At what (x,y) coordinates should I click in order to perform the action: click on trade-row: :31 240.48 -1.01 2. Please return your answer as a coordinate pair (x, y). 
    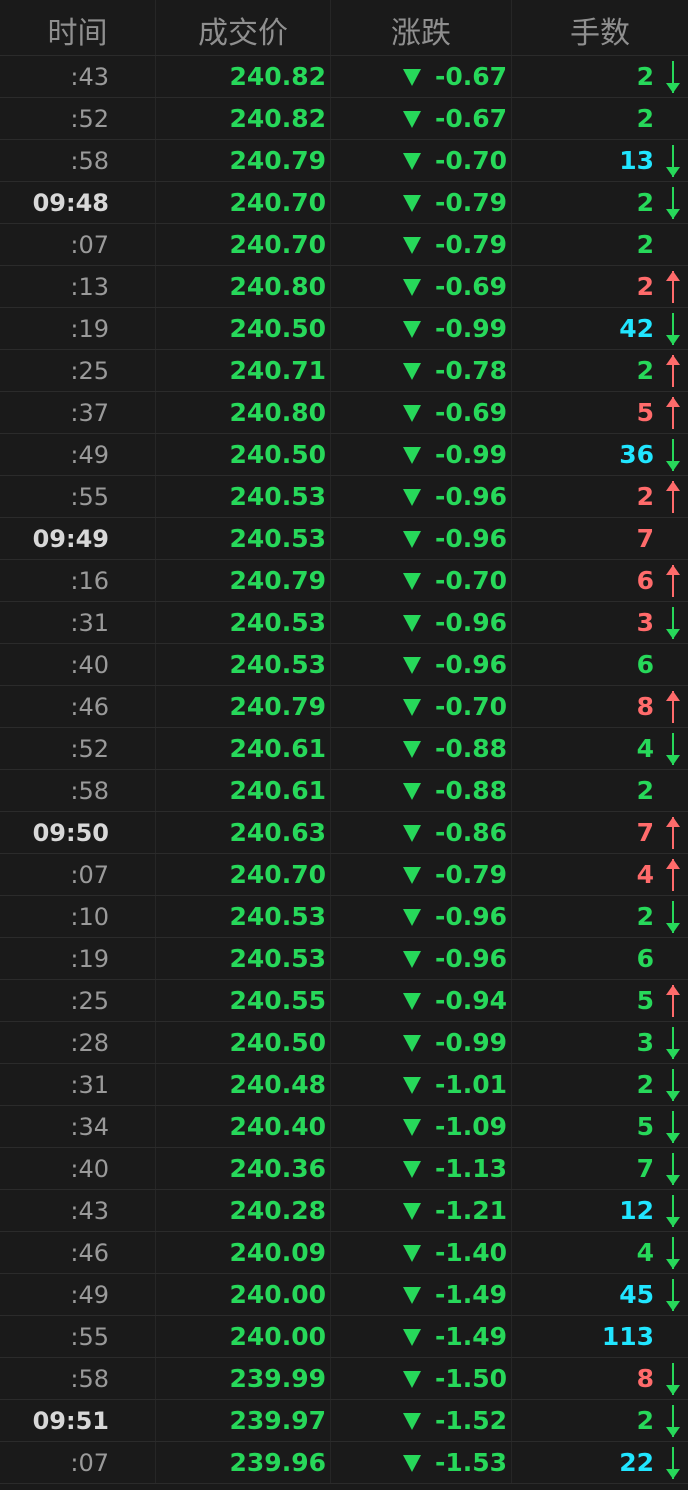
    Looking at the image, I should click on (344, 1085).